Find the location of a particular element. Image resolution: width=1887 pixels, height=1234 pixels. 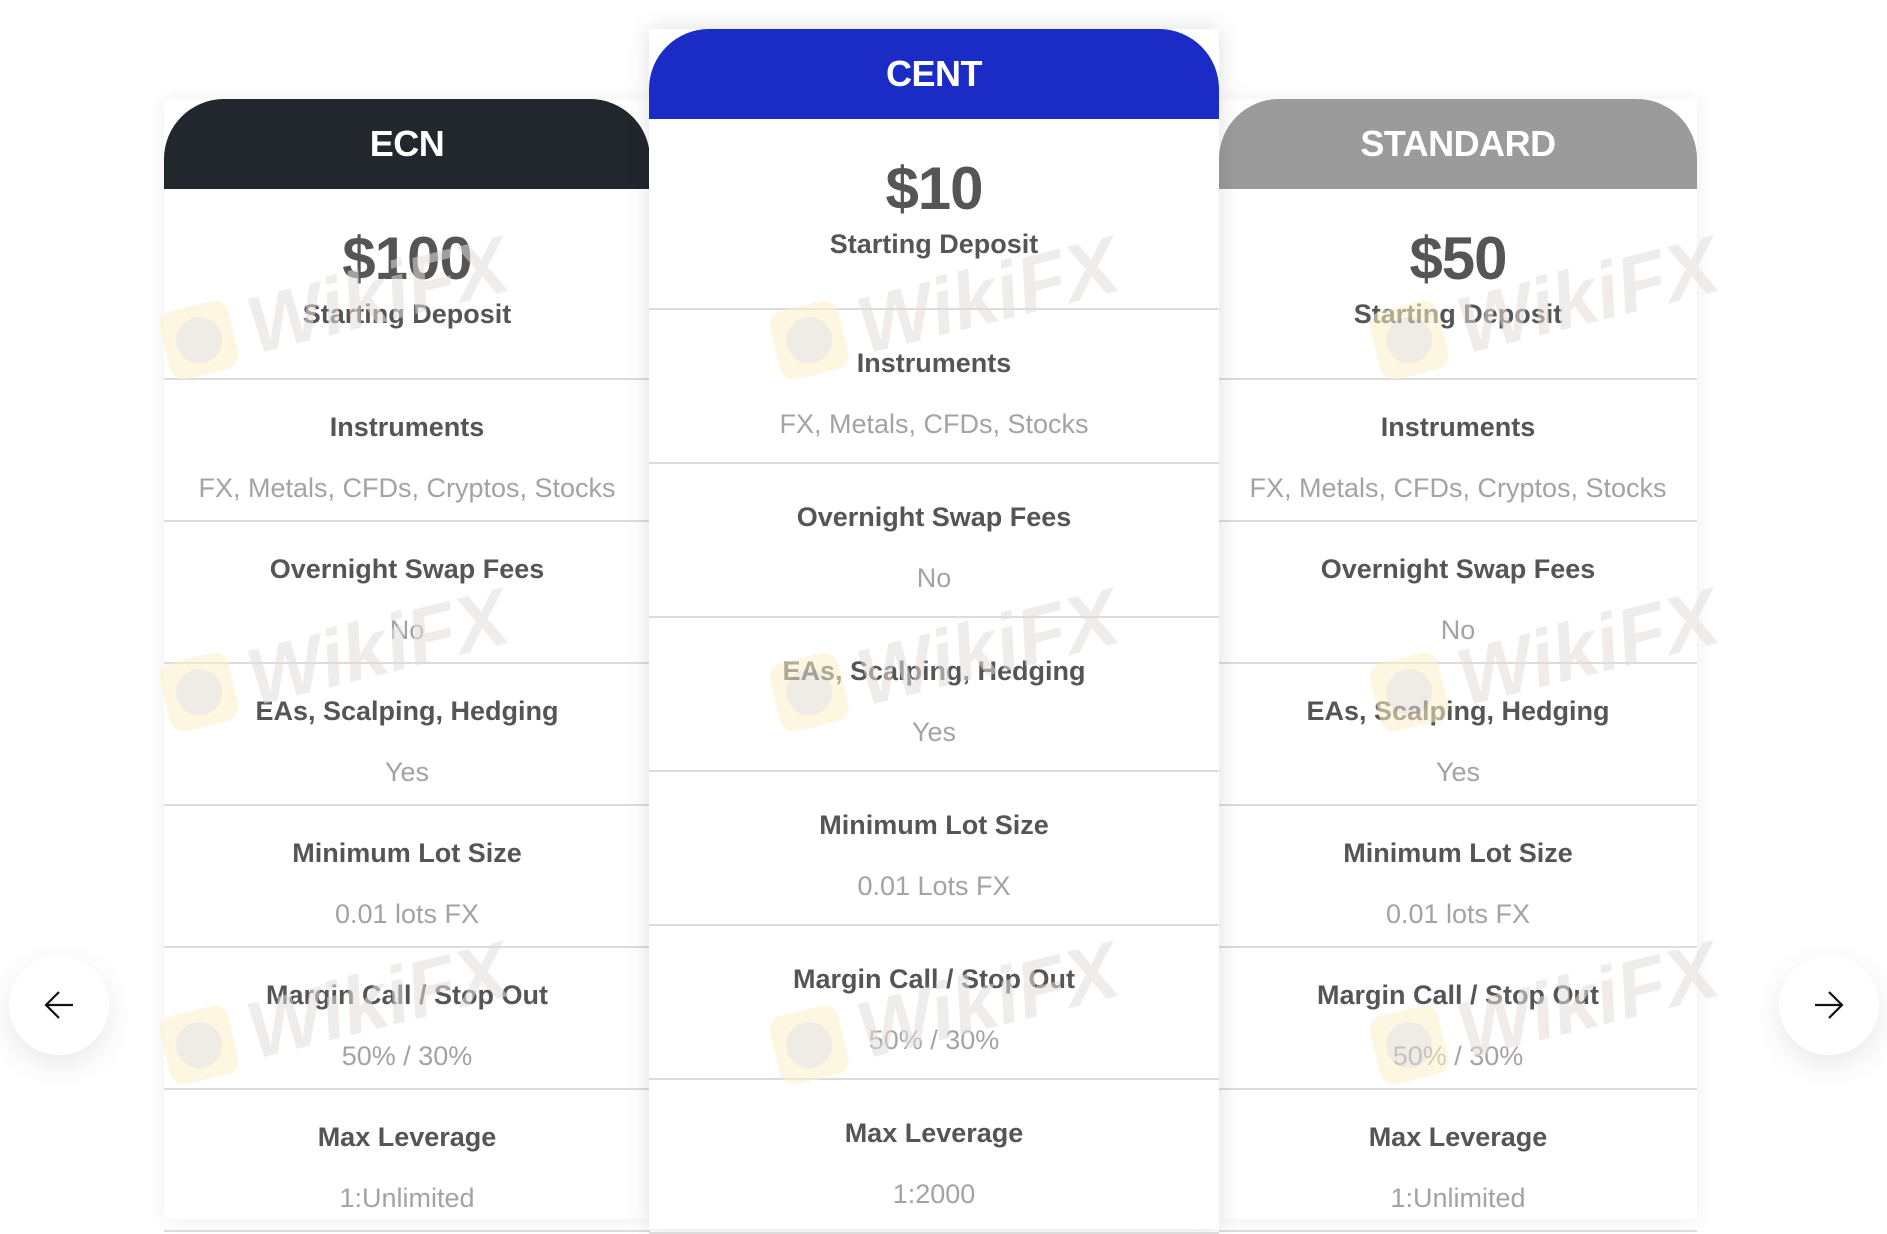

starting-deposit: $50 Starting Deposit is located at coordinates (1458, 284).